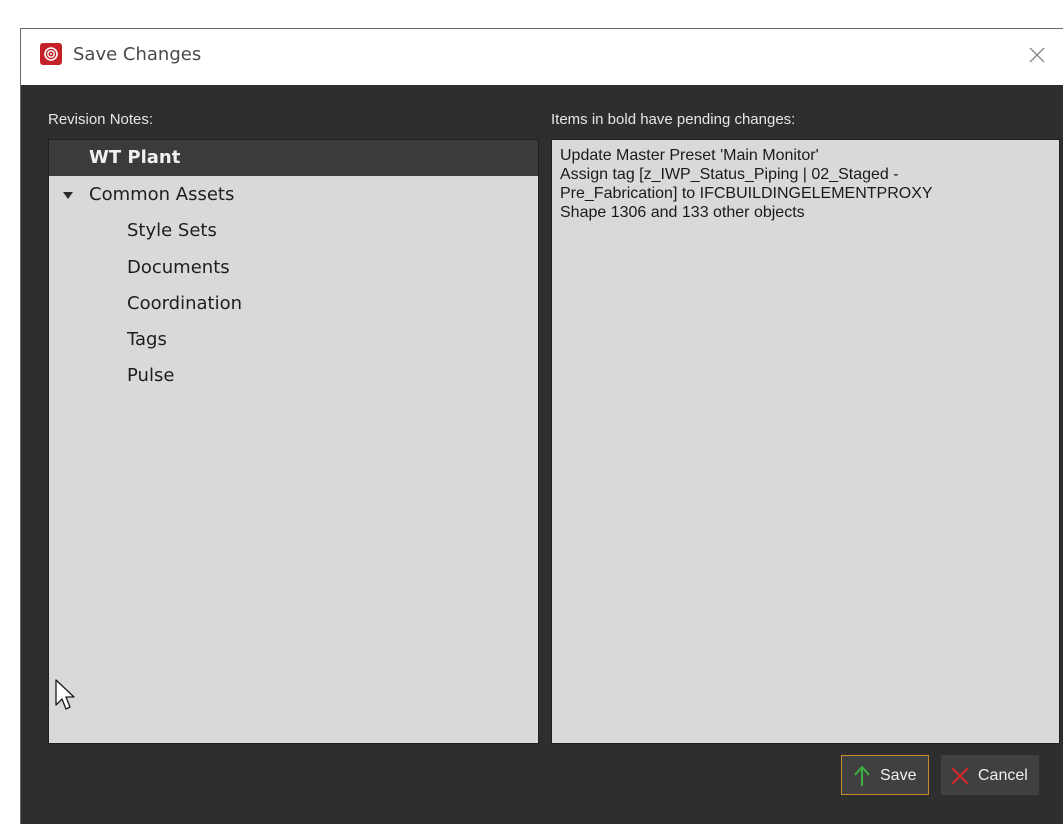  Describe the element at coordinates (542, 57) in the screenshot. I see `title-bar: Save Changes` at that location.